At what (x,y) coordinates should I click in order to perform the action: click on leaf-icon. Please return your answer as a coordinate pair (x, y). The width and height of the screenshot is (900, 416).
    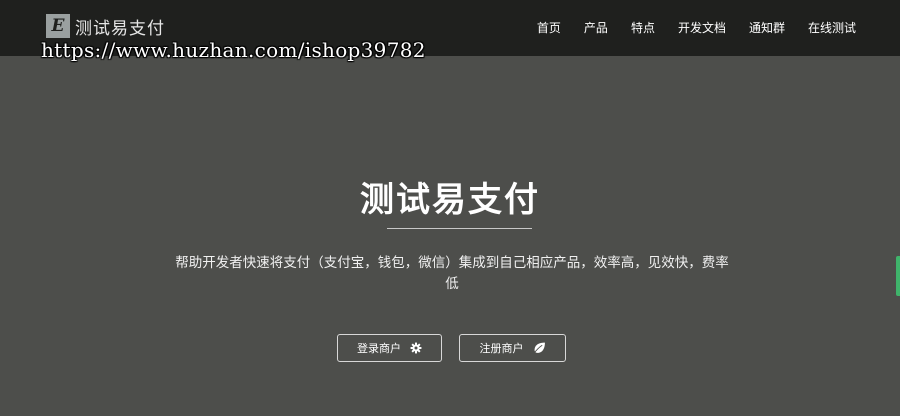
    Looking at the image, I should click on (539, 348).